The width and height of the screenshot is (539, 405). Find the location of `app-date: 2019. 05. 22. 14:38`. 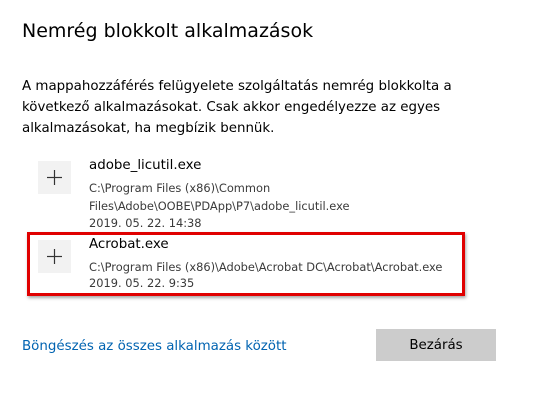

app-date: 2019. 05. 22. 14:38 is located at coordinates (145, 223).